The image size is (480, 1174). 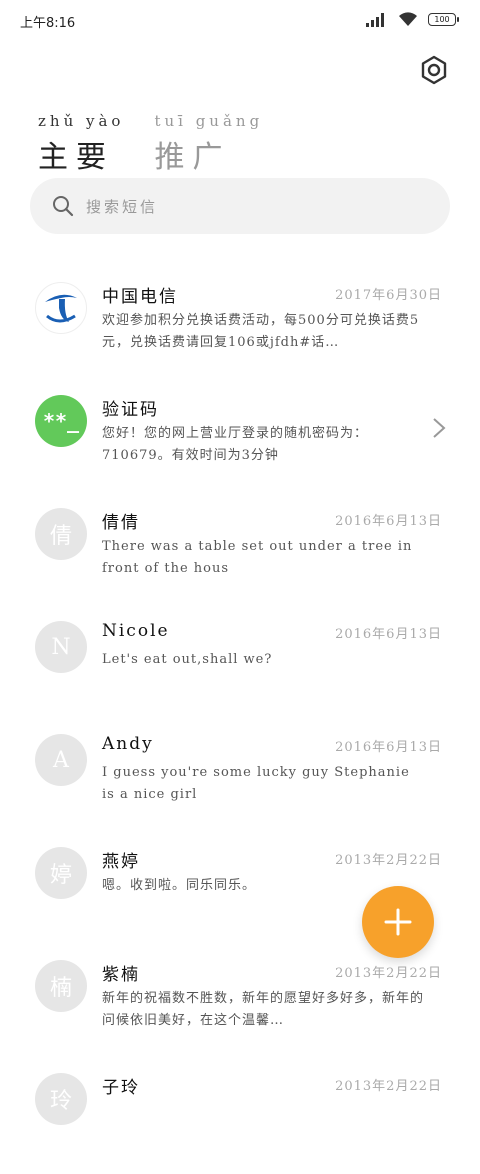 I want to click on battery-level: 100, so click(x=442, y=19).